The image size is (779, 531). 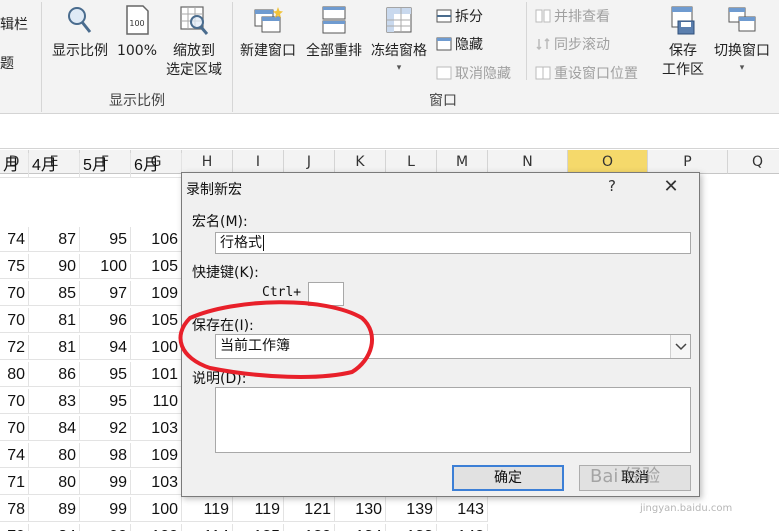 What do you see at coordinates (258, 527) in the screenshot?
I see `grid-cell: 125` at bounding box center [258, 527].